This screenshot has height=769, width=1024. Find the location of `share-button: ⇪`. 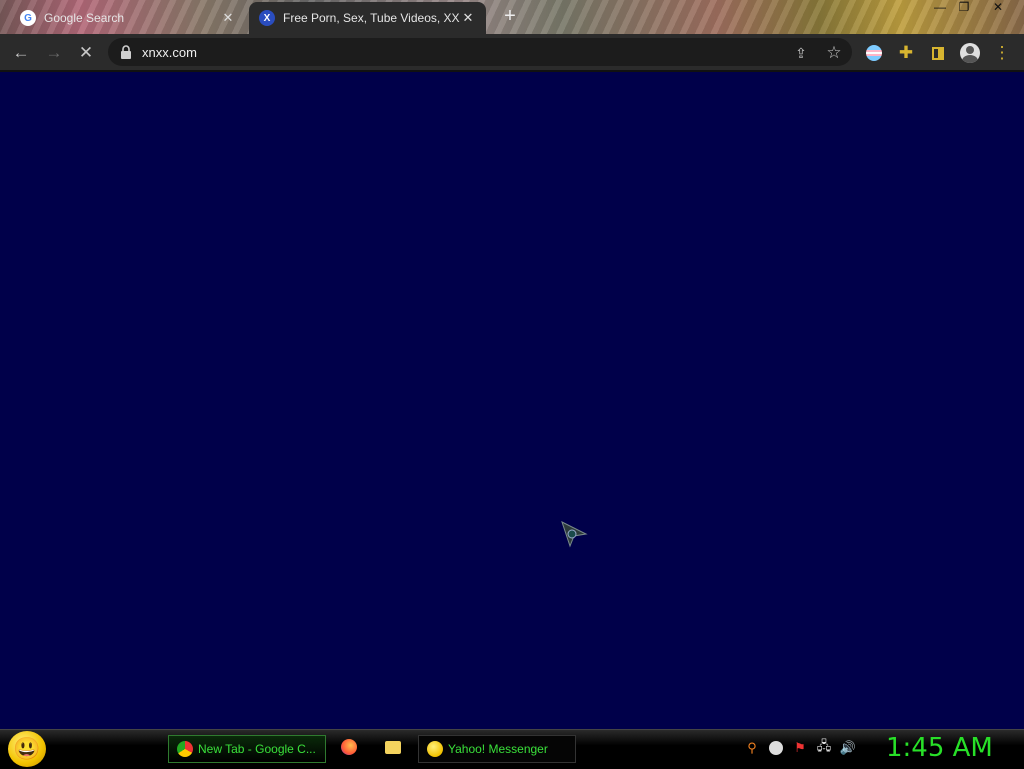

share-button: ⇪ is located at coordinates (801, 53).